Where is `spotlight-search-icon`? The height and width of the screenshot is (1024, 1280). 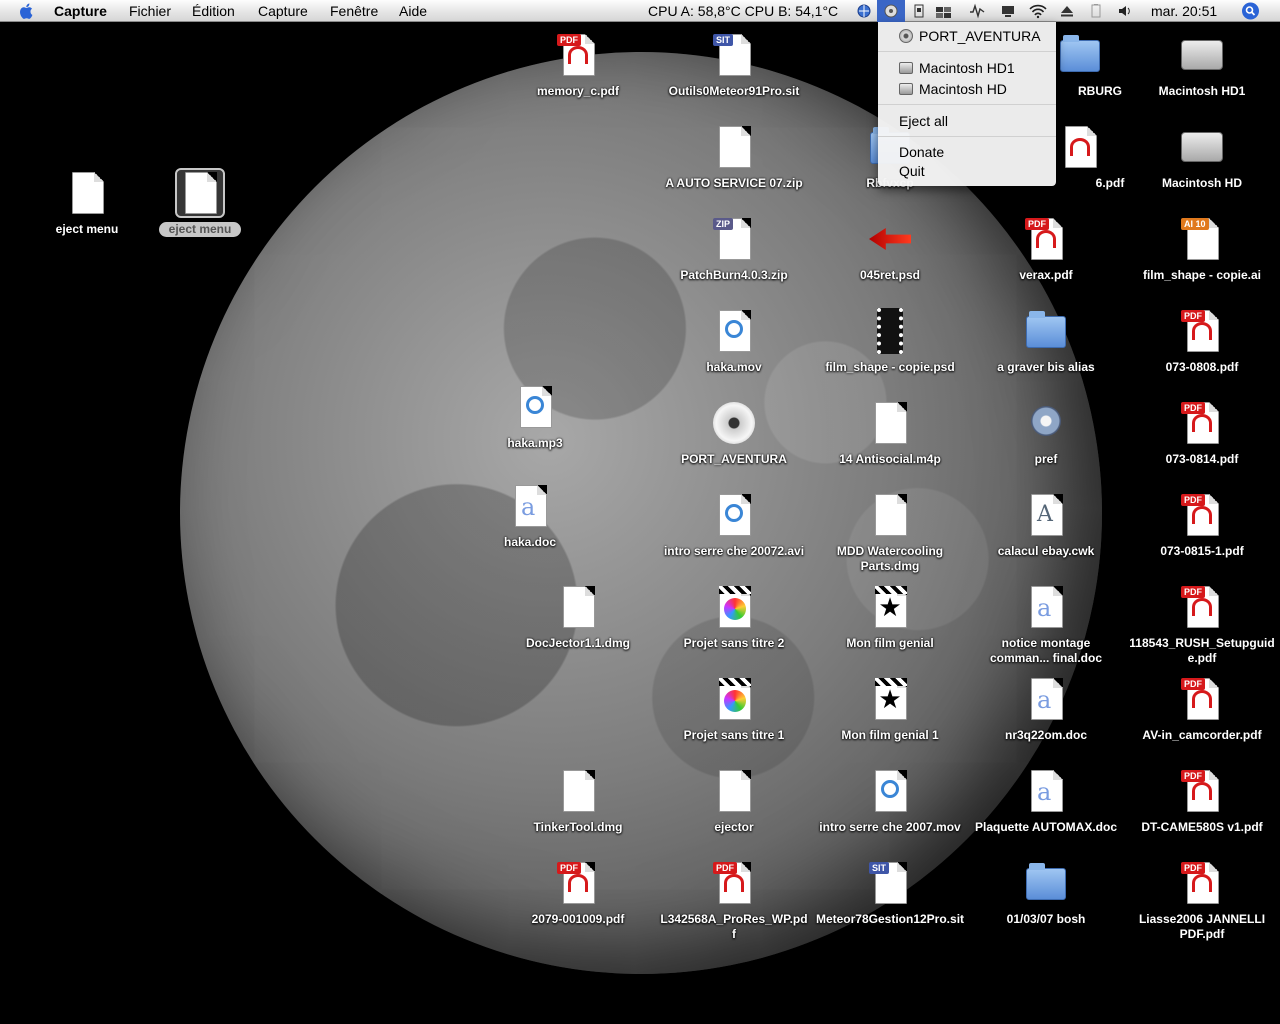
spotlight-search-icon is located at coordinates (1250, 11).